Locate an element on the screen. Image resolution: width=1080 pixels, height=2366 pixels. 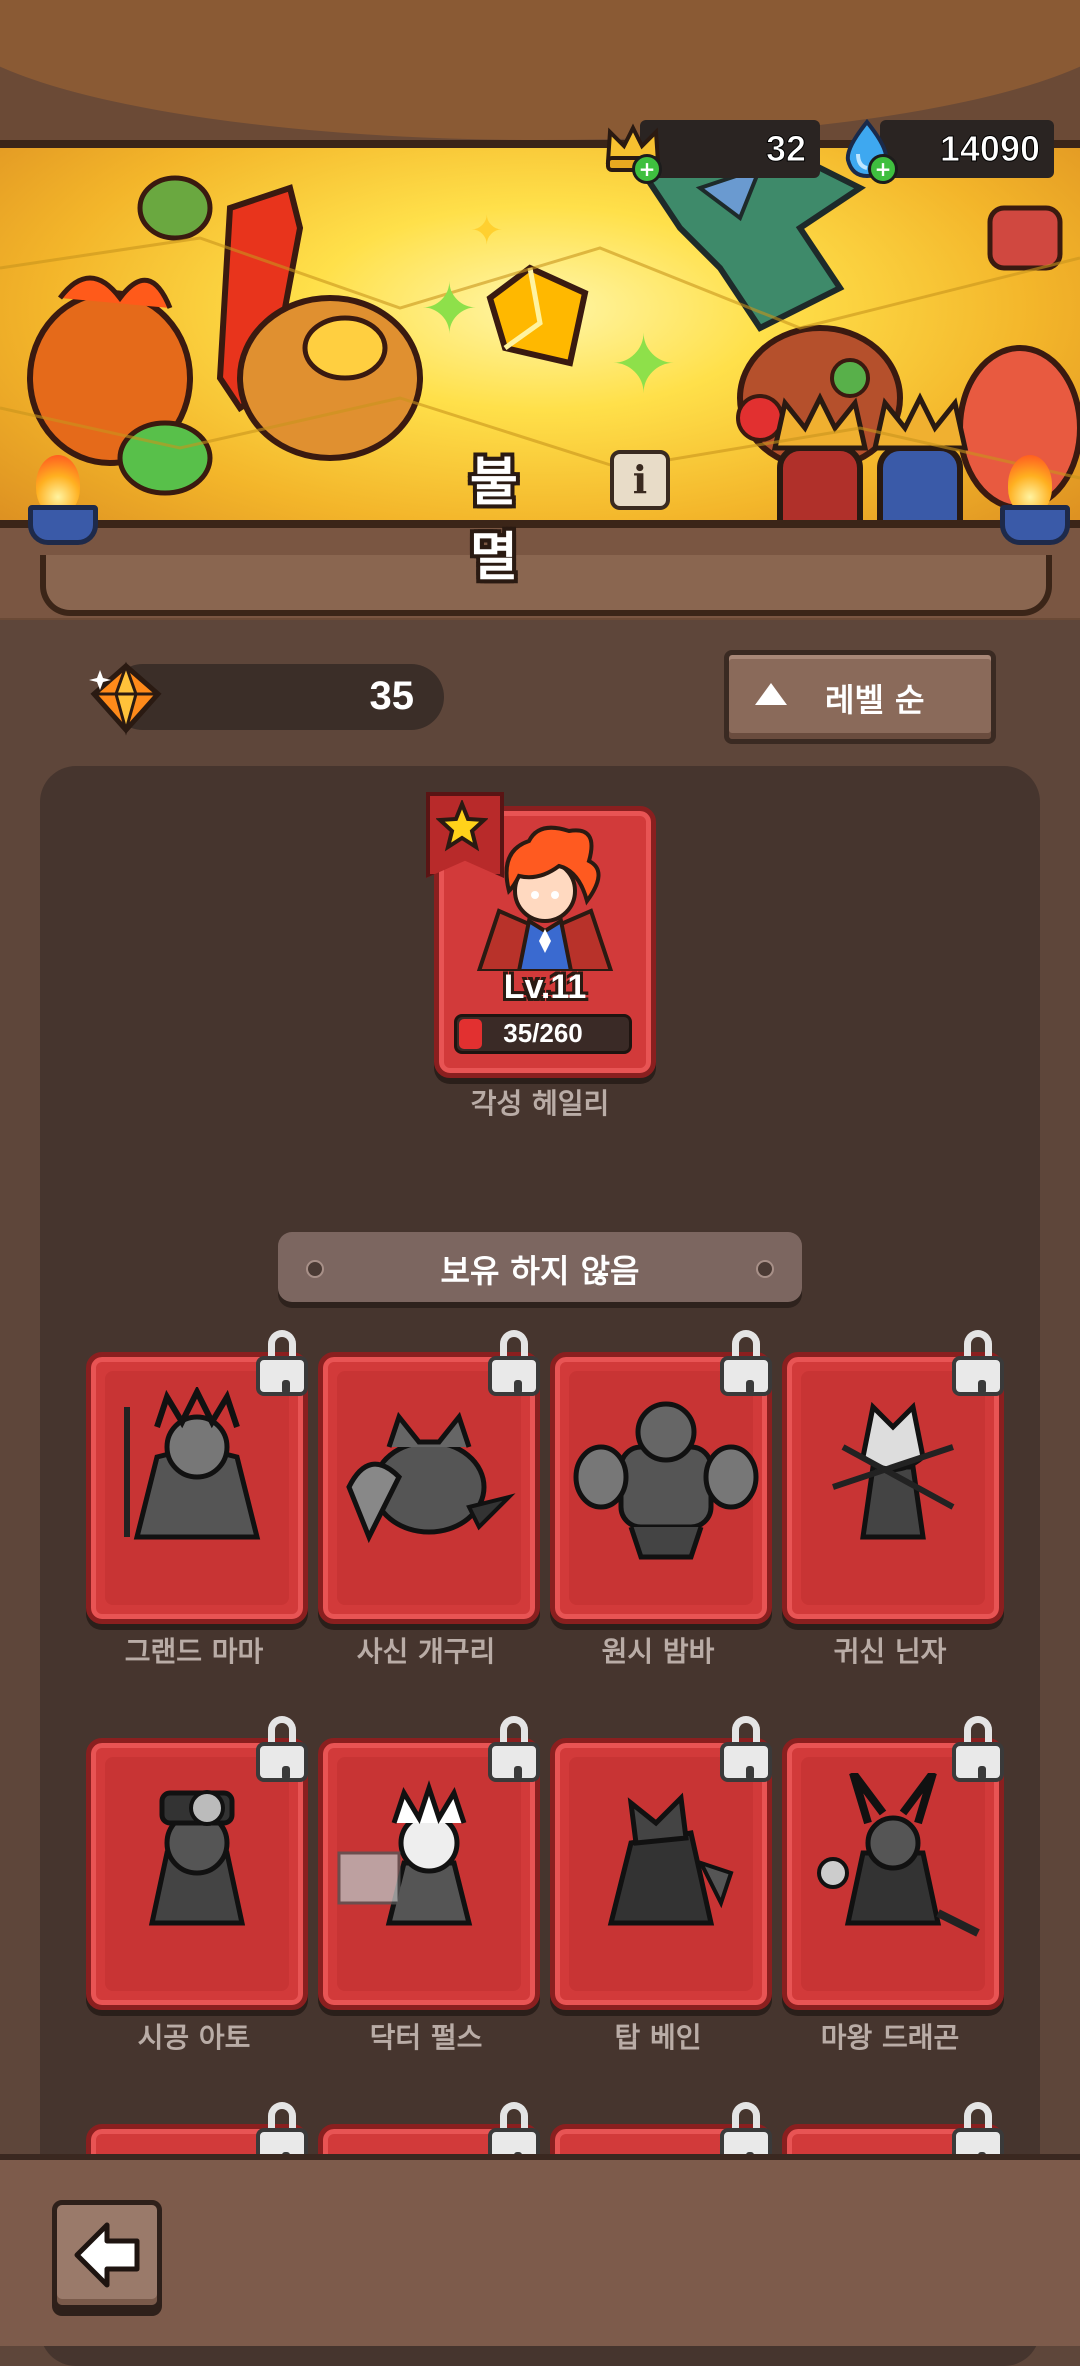
back-arrow-icon is located at coordinates (107, 2255).